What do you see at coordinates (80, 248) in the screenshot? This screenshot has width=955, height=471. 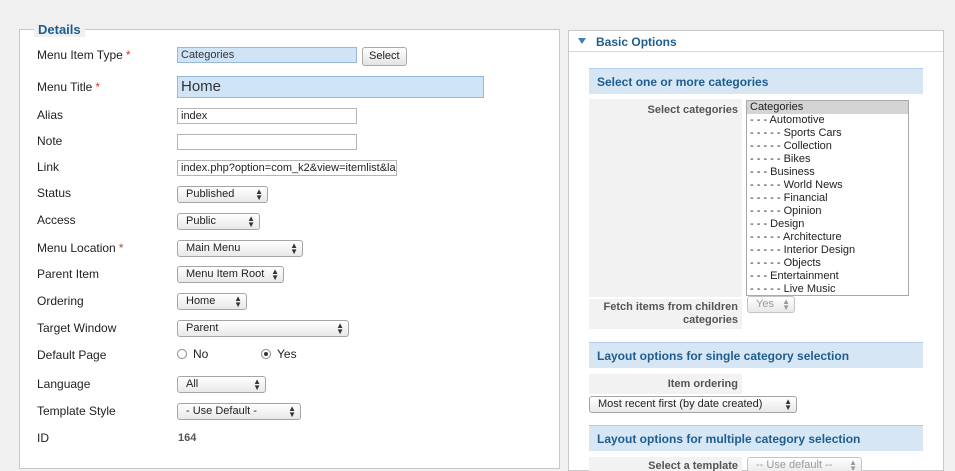 I see `menu-location-label: Menu Location *` at bounding box center [80, 248].